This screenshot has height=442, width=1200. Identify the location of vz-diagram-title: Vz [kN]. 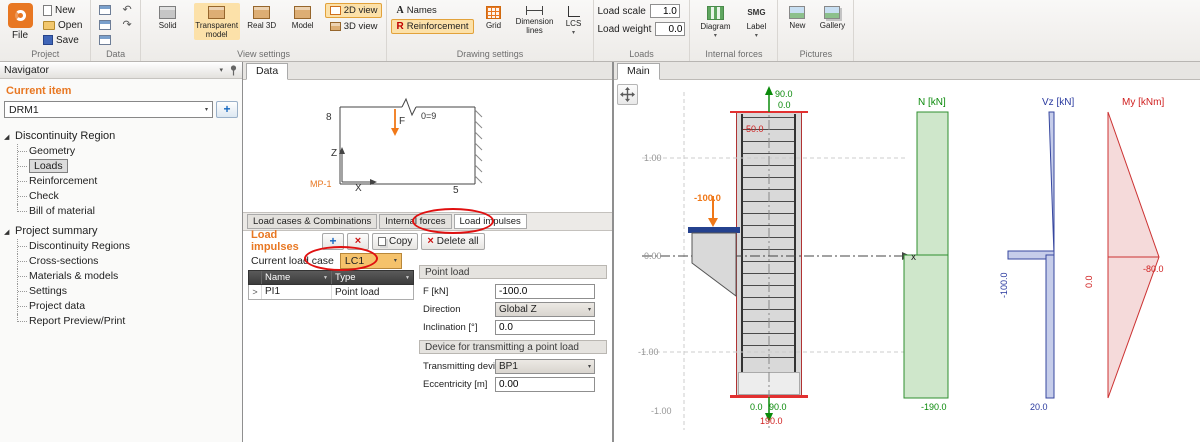
(1058, 102).